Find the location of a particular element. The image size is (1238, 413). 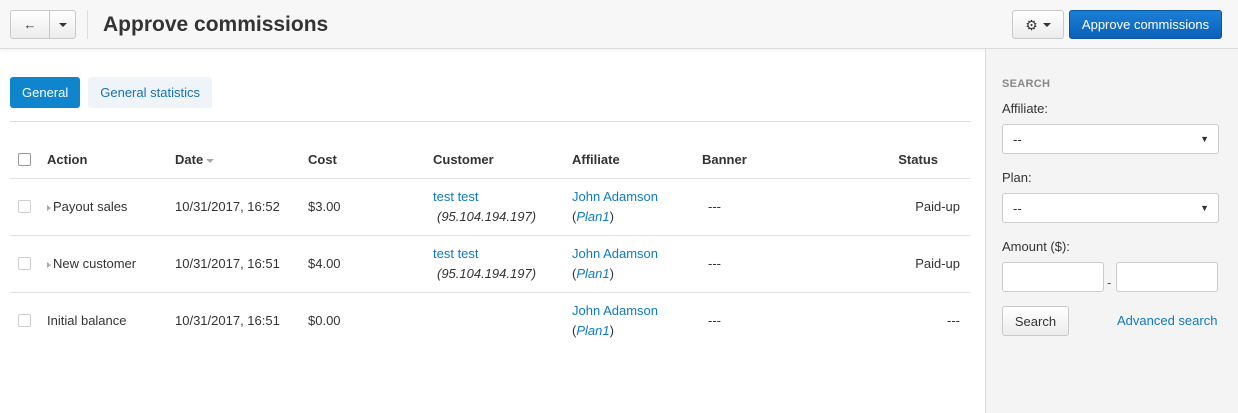

row-date: 10/31/2017, 16:52 is located at coordinates (227, 206).